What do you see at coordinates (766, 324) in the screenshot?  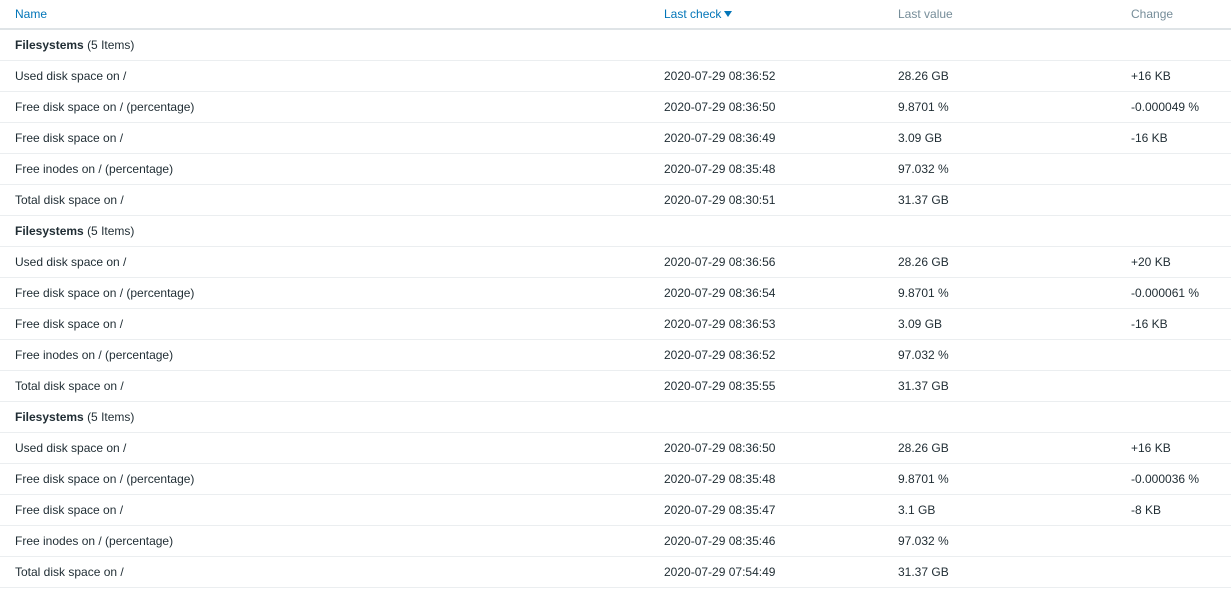 I see `last-check-cell: 2020-07-29 08:36:53` at bounding box center [766, 324].